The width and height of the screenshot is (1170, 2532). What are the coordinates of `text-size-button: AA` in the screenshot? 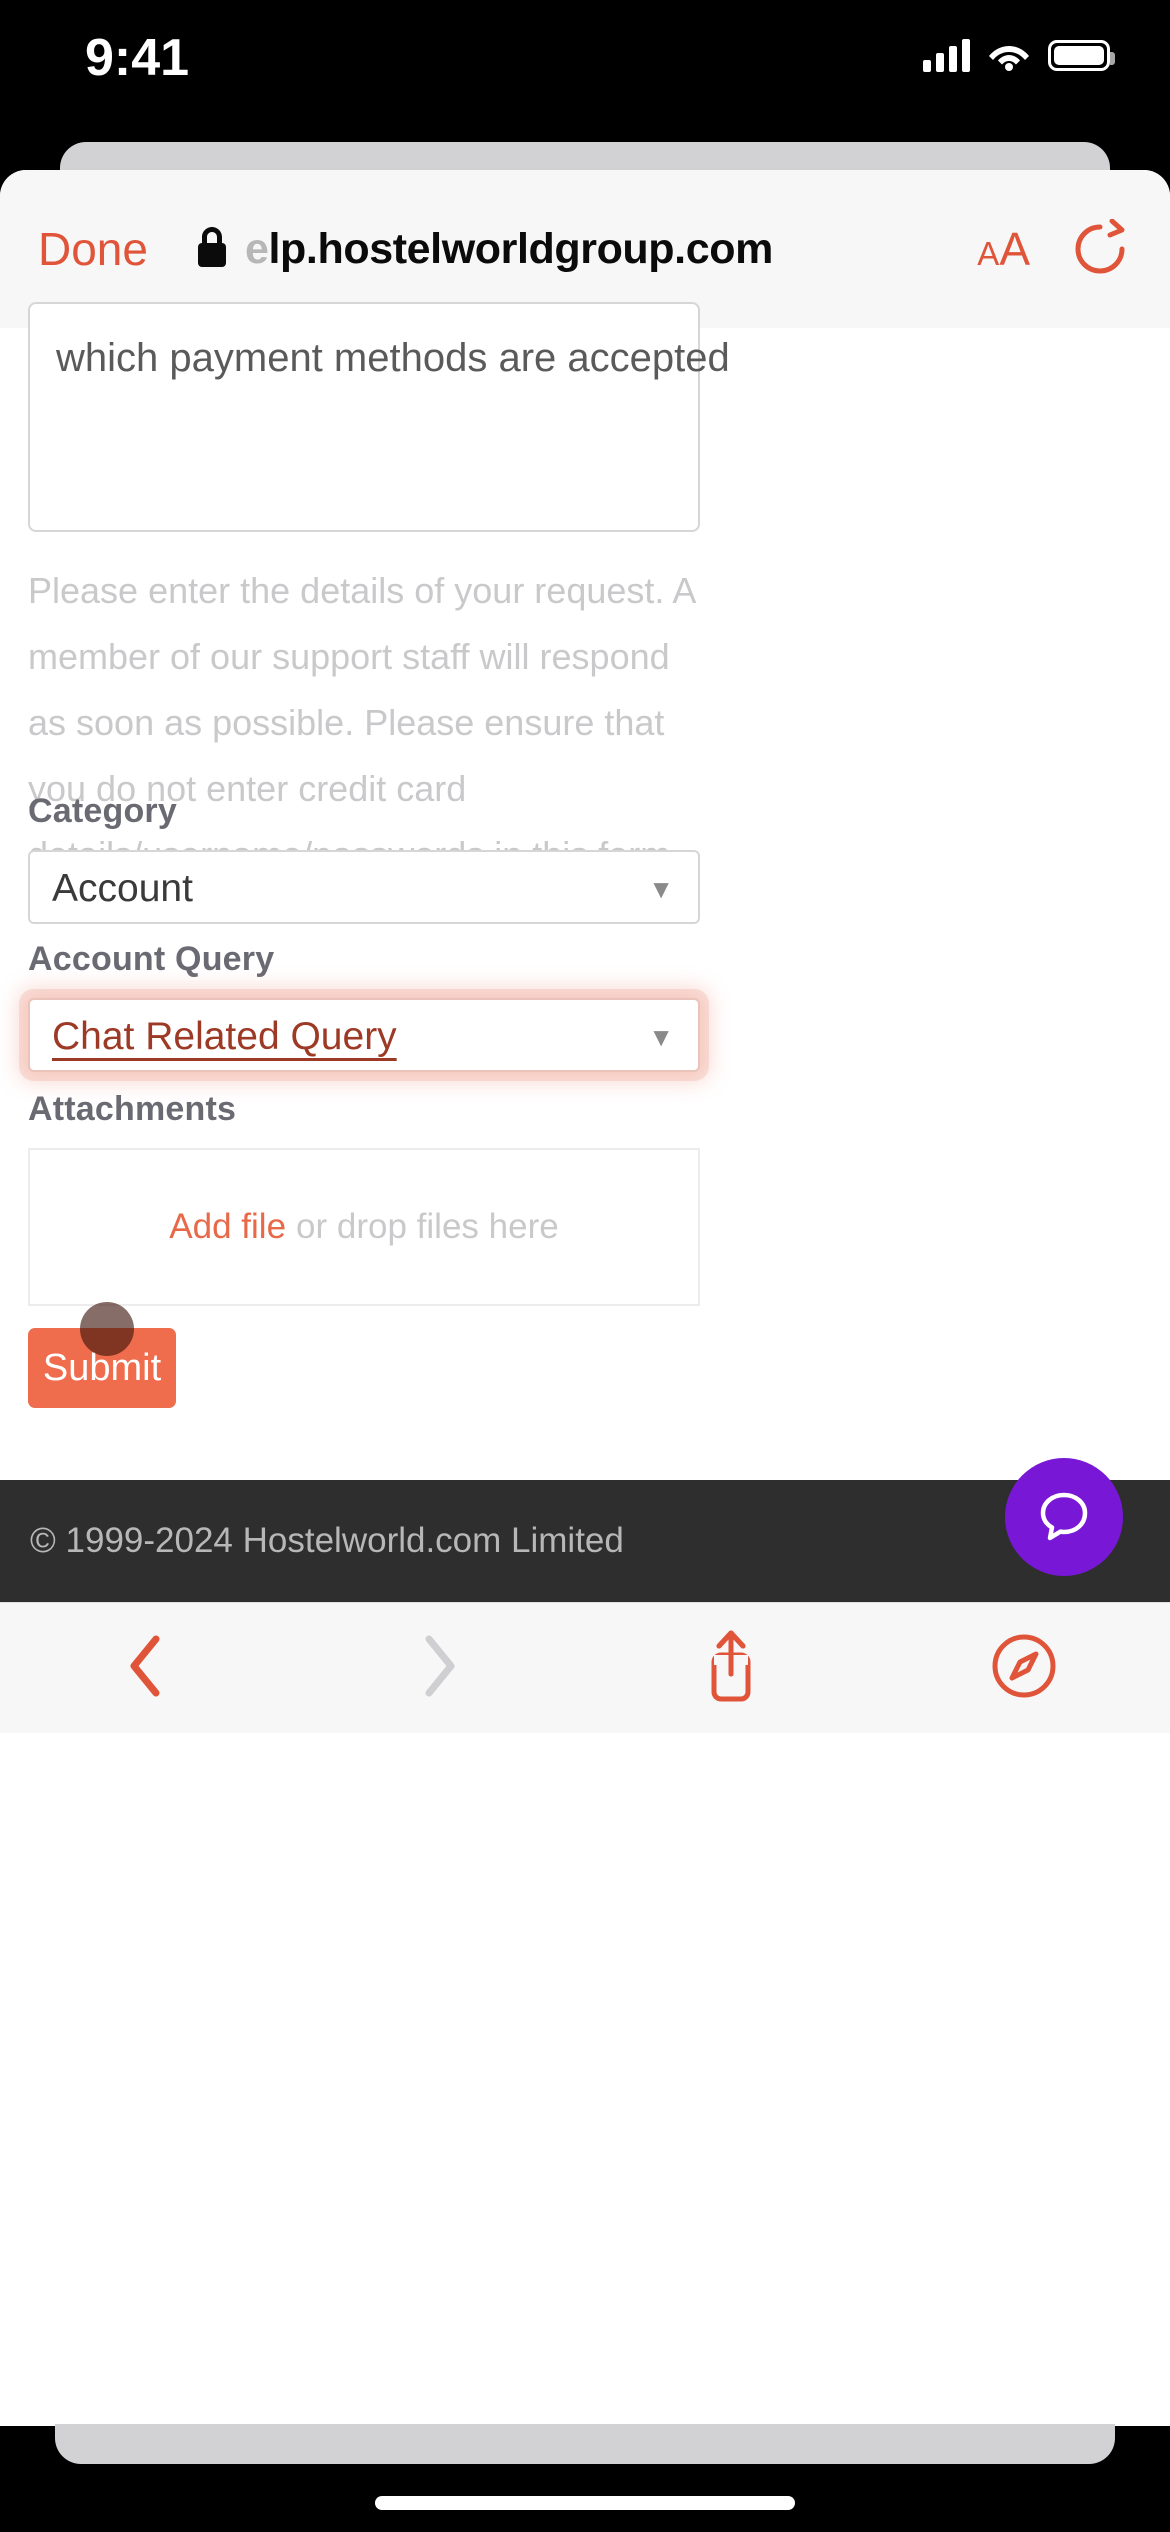 It's located at (1003, 249).